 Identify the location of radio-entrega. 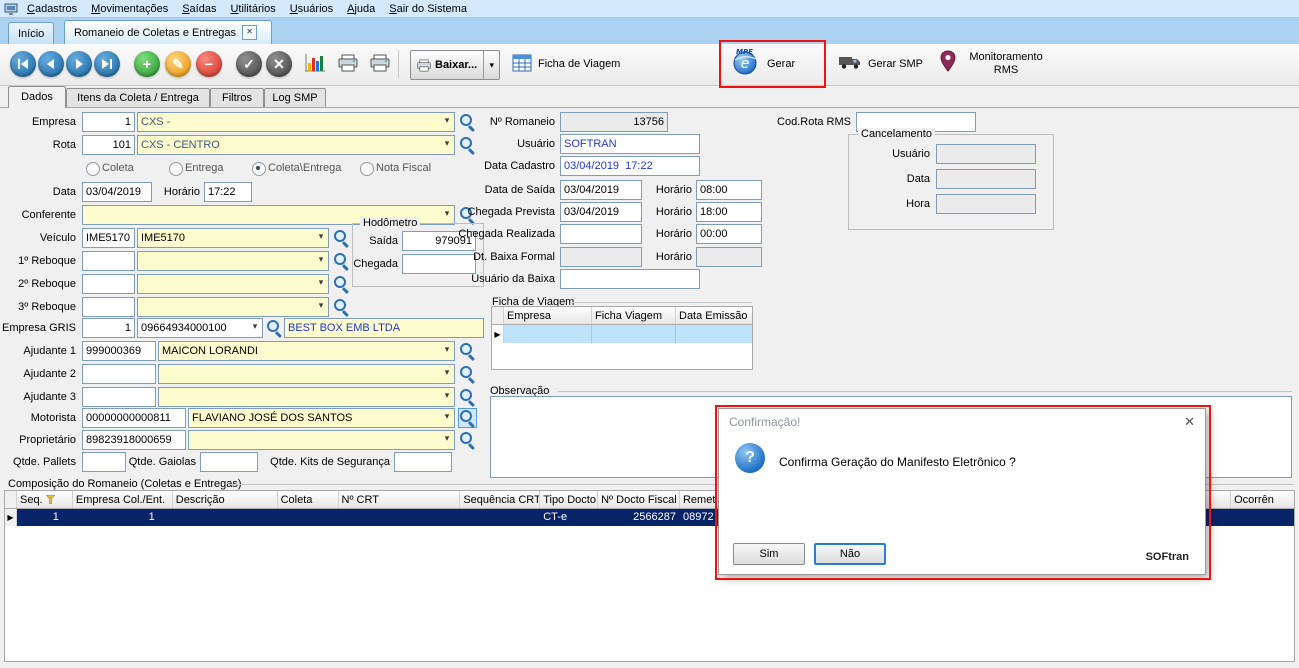
(176, 169).